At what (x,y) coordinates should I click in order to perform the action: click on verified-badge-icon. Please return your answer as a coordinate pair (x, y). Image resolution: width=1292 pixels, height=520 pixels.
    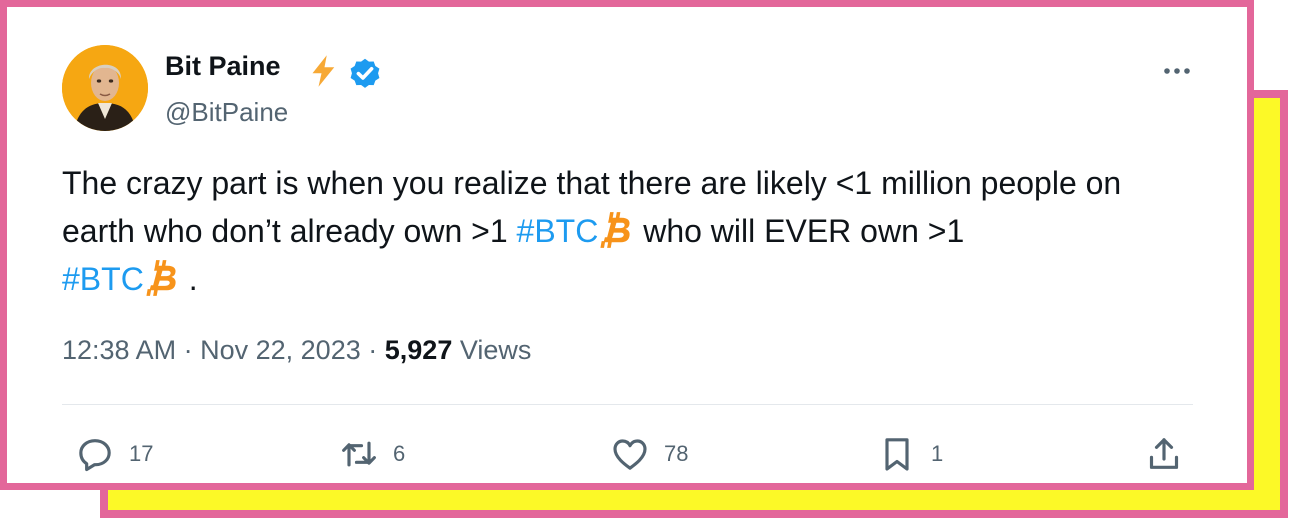
    Looking at the image, I should click on (365, 73).